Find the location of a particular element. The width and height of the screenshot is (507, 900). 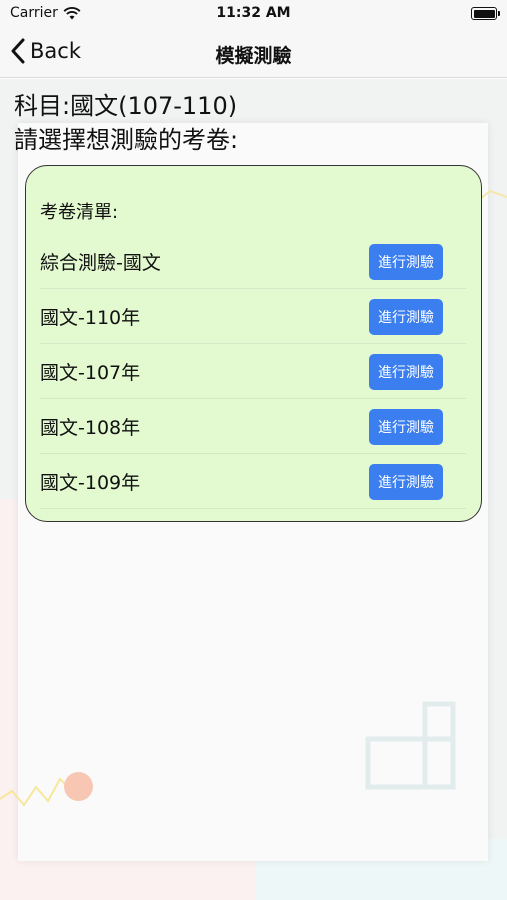

exam-name: 綜合測驗-國文 is located at coordinates (100, 263).